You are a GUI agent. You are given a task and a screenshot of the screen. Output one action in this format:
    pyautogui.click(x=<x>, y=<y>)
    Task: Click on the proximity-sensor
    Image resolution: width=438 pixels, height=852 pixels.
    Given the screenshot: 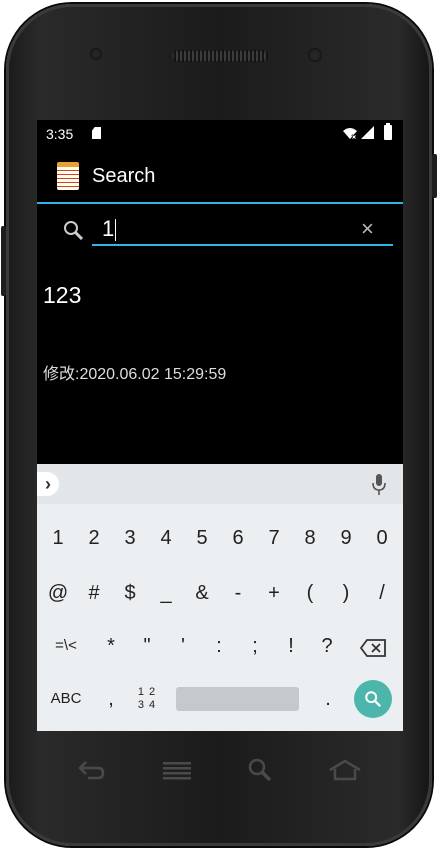 What is the action you would take?
    pyautogui.click(x=96, y=54)
    